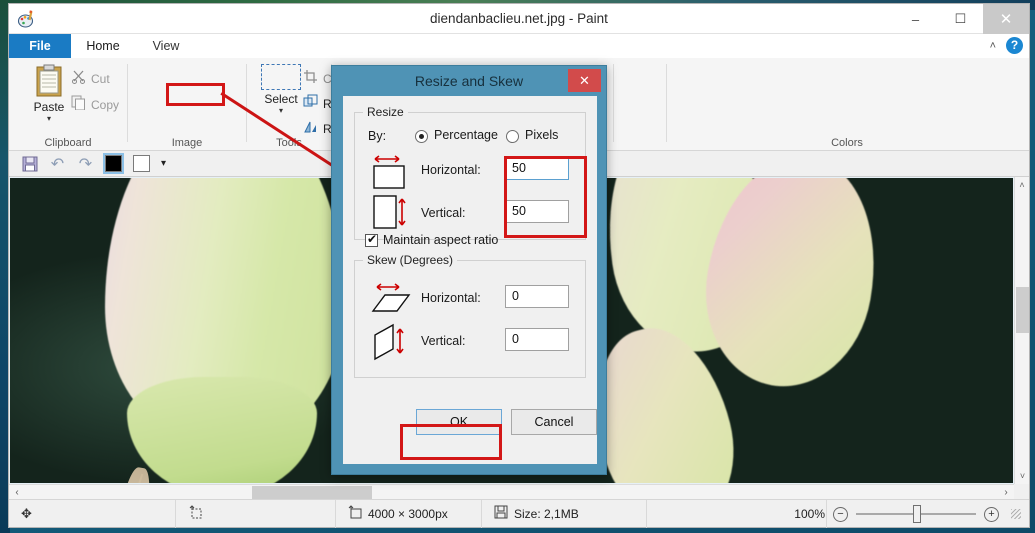 The image size is (1035, 533). I want to click on paste-caret-icon: ▾, so click(49, 118).